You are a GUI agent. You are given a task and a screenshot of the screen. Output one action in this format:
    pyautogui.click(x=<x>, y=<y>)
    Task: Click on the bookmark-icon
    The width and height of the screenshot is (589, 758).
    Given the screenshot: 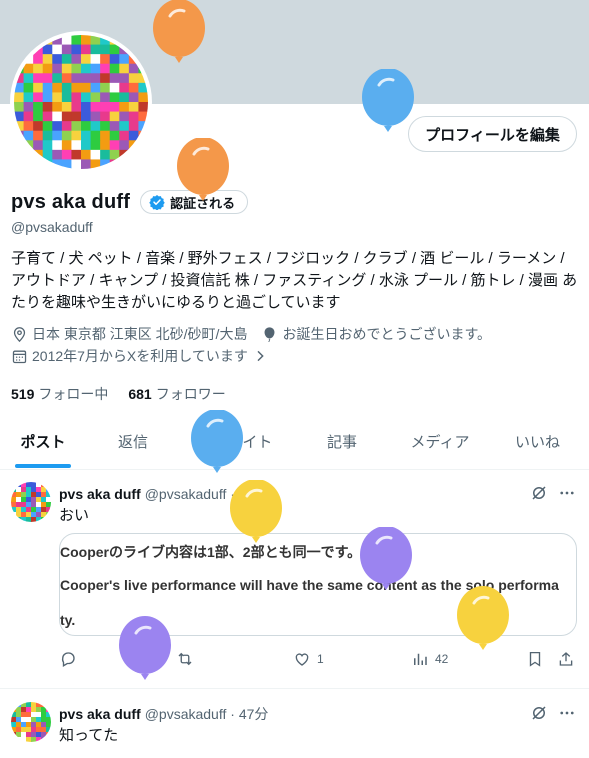 What is the action you would take?
    pyautogui.click(x=535, y=659)
    